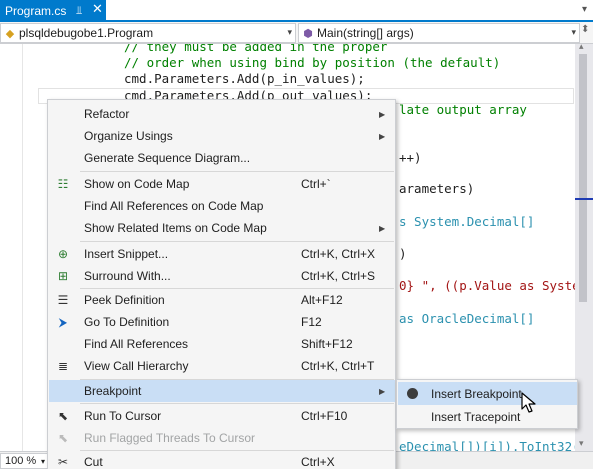  I want to click on menu-item-label: Peek Definition, so click(124, 300).